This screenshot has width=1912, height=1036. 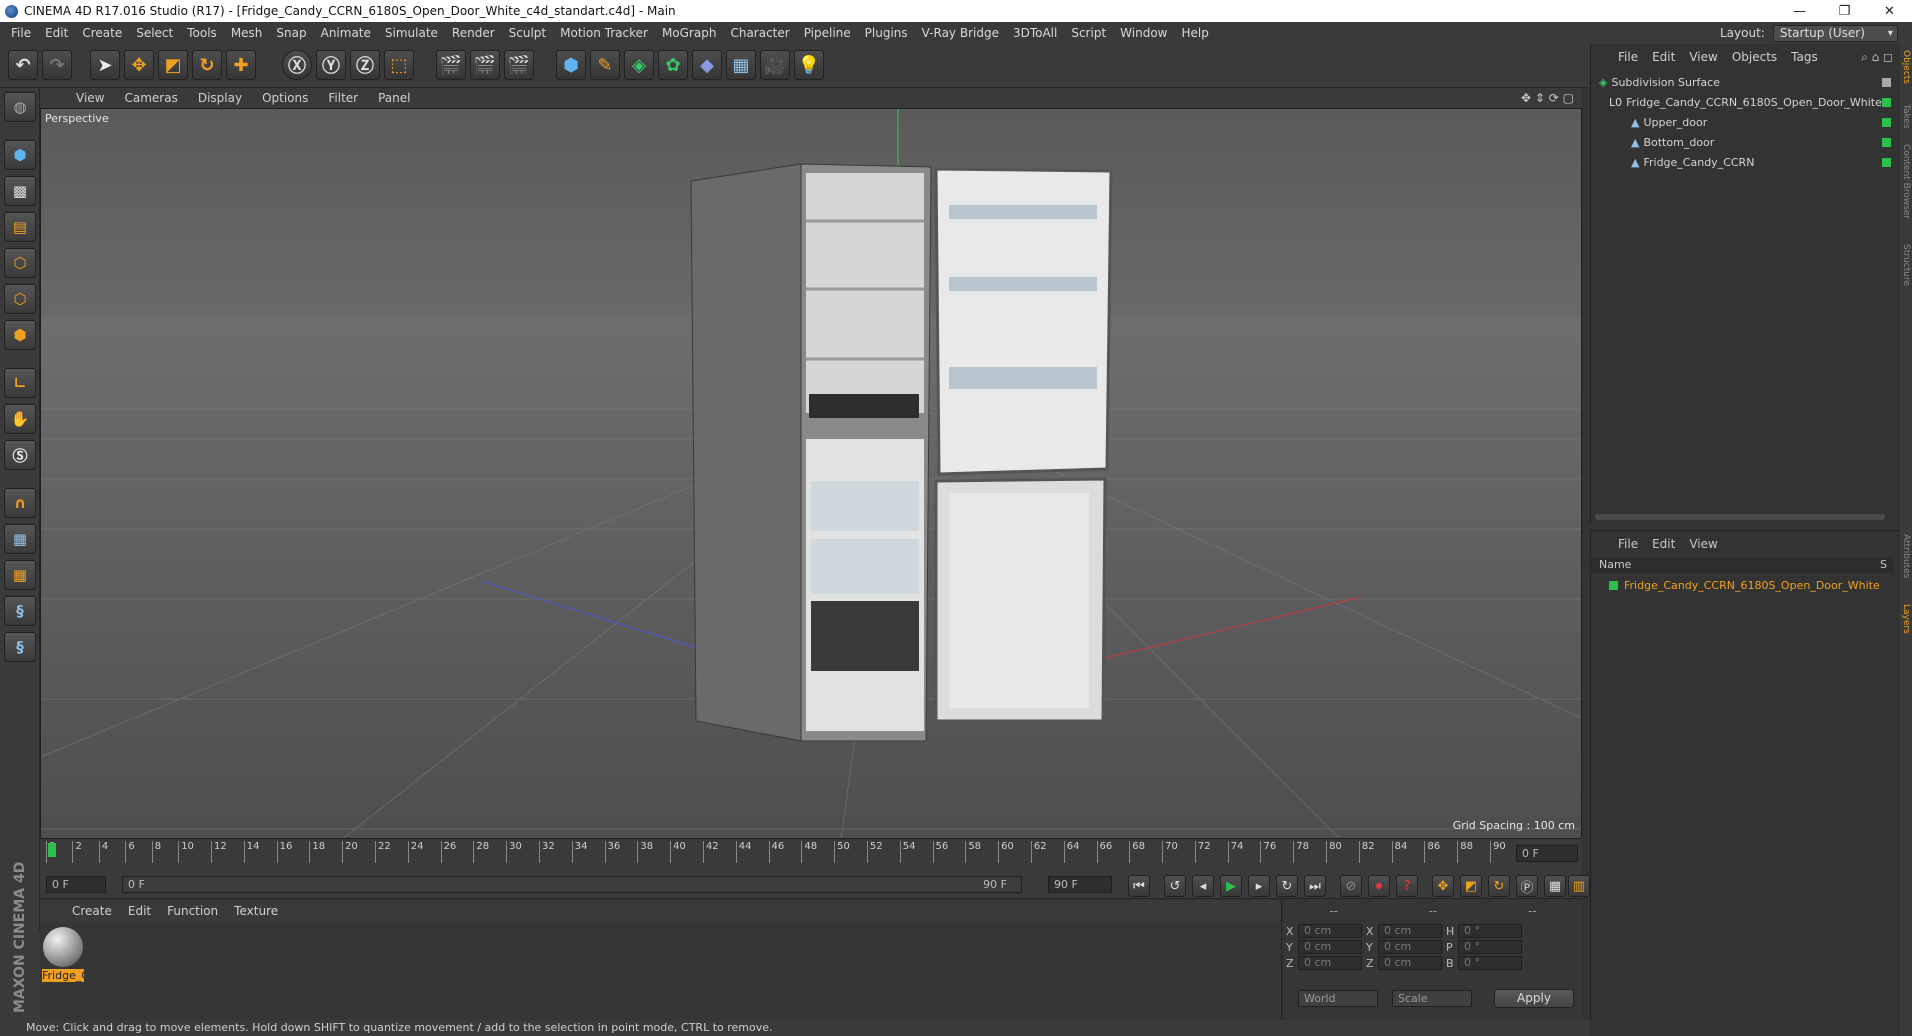 What do you see at coordinates (1555, 886) in the screenshot?
I see `record-pla-button: ▦` at bounding box center [1555, 886].